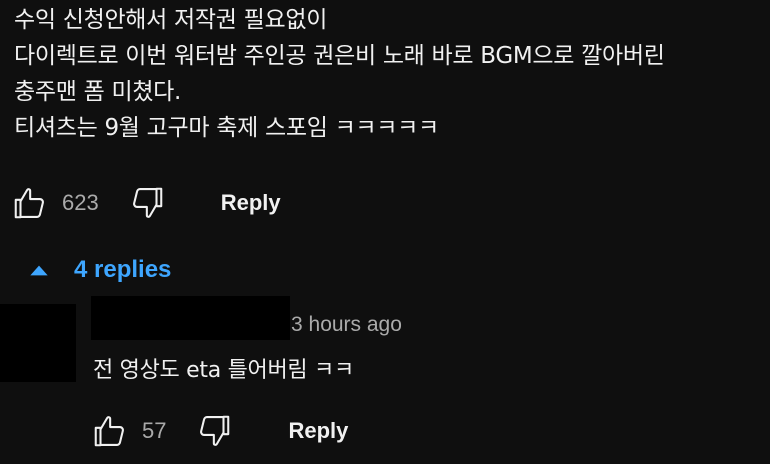 This screenshot has height=464, width=770. What do you see at coordinates (251, 203) in the screenshot?
I see `reply-button: Reply` at bounding box center [251, 203].